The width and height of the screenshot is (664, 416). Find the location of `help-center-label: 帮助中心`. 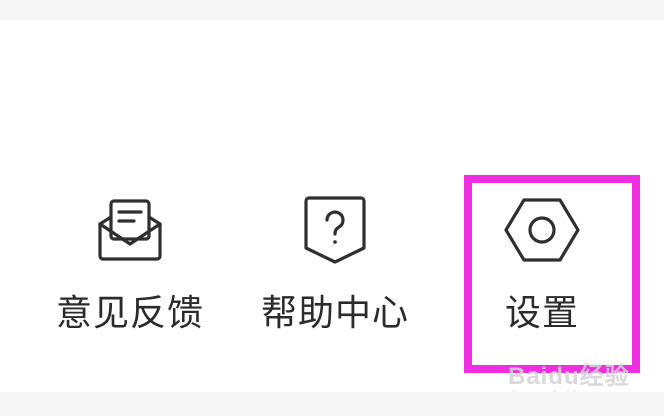

help-center-label: 帮助中心 is located at coordinates (334, 313).